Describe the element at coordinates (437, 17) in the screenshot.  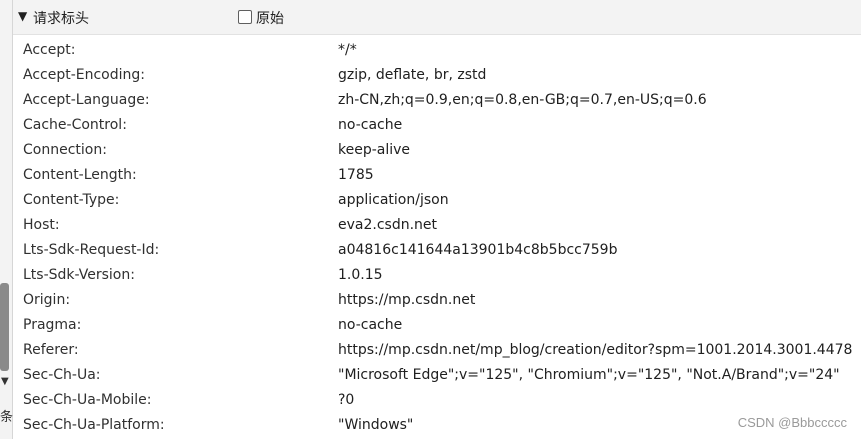
I see `section-header: ▼ 请求标头 原始` at that location.